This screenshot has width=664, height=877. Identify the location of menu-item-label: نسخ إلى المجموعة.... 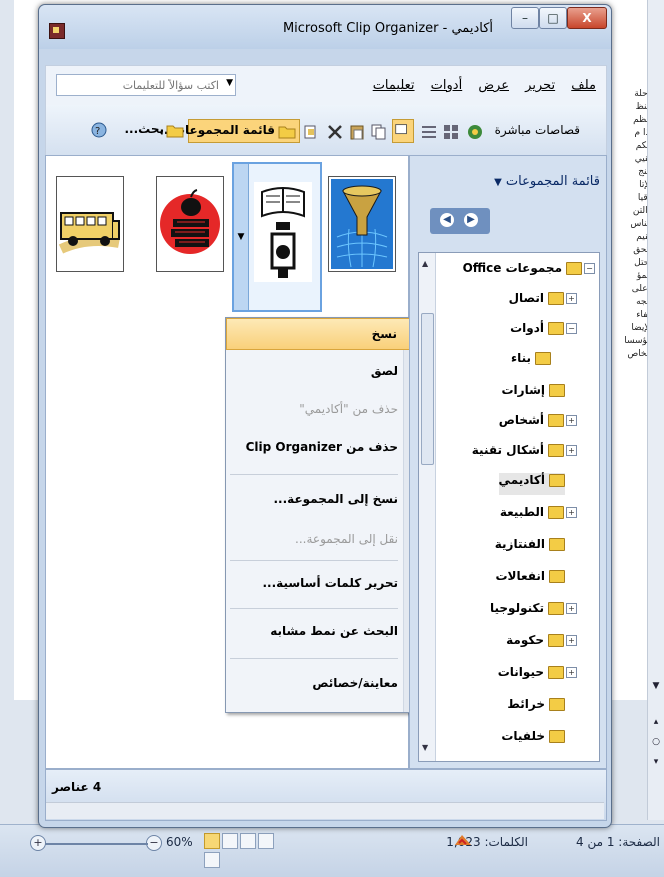
(335, 499).